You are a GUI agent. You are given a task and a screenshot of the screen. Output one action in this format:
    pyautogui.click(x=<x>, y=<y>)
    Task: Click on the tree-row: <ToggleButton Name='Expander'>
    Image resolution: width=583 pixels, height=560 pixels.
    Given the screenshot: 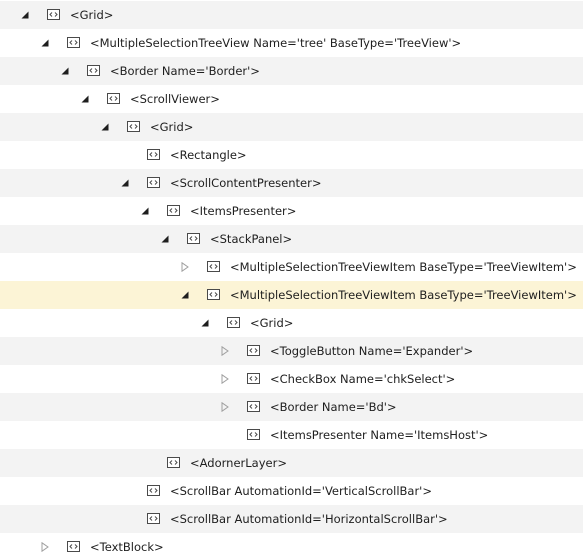 What is the action you would take?
    pyautogui.click(x=291, y=351)
    